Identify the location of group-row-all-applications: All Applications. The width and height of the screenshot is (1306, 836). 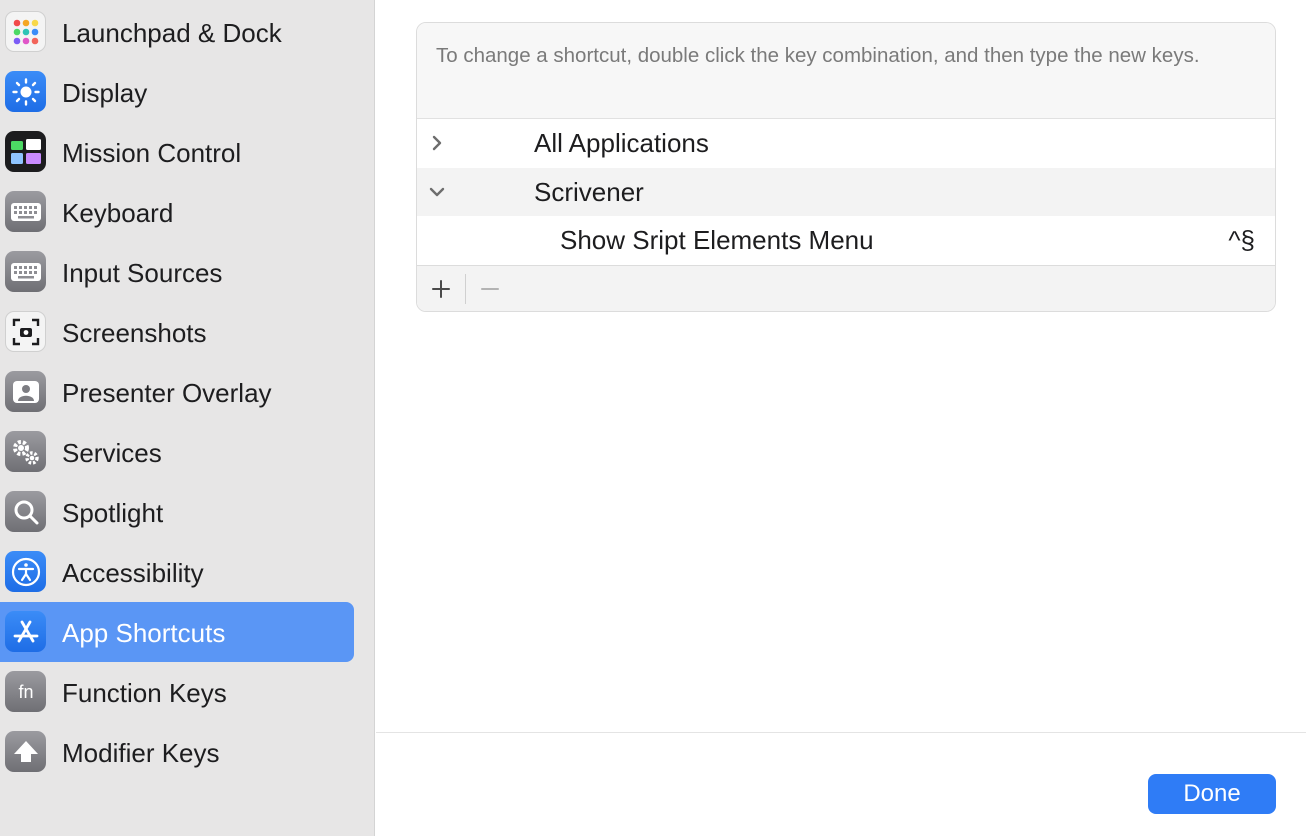
(846, 143).